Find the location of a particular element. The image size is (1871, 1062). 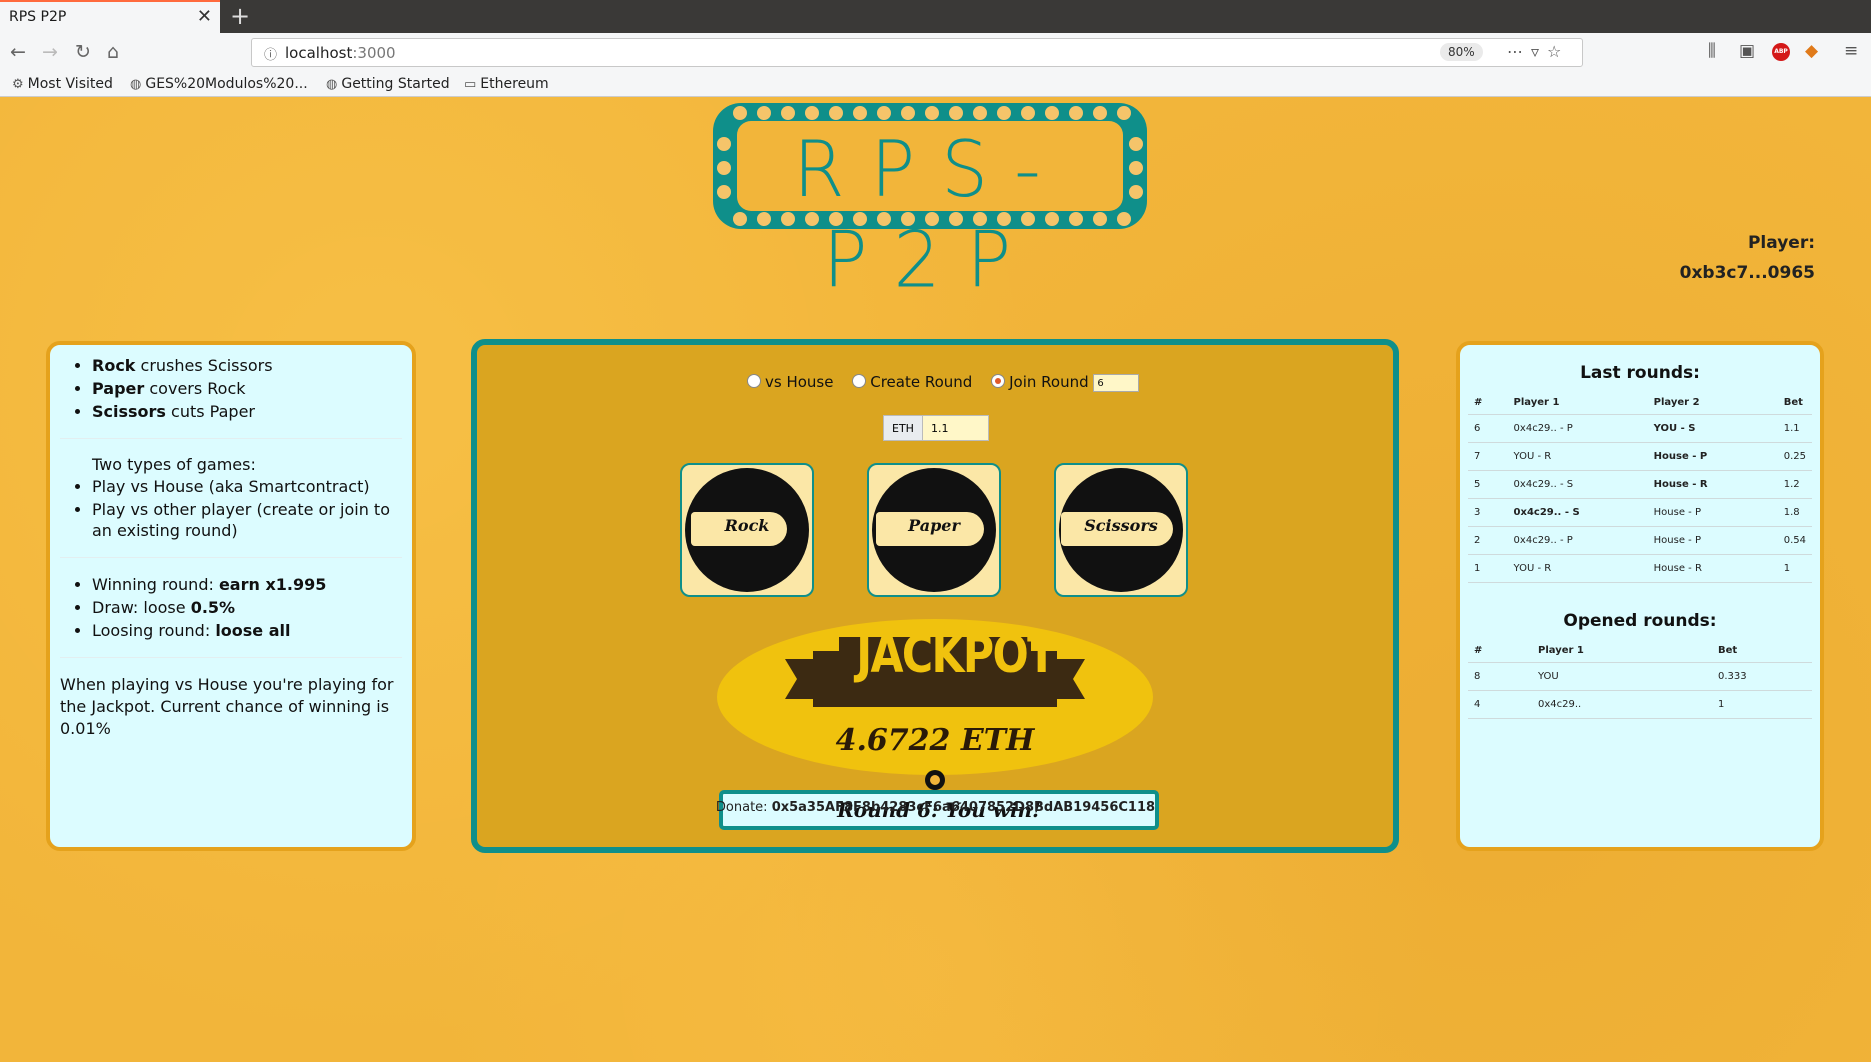

tab-title: RPS P2P is located at coordinates (38, 17).